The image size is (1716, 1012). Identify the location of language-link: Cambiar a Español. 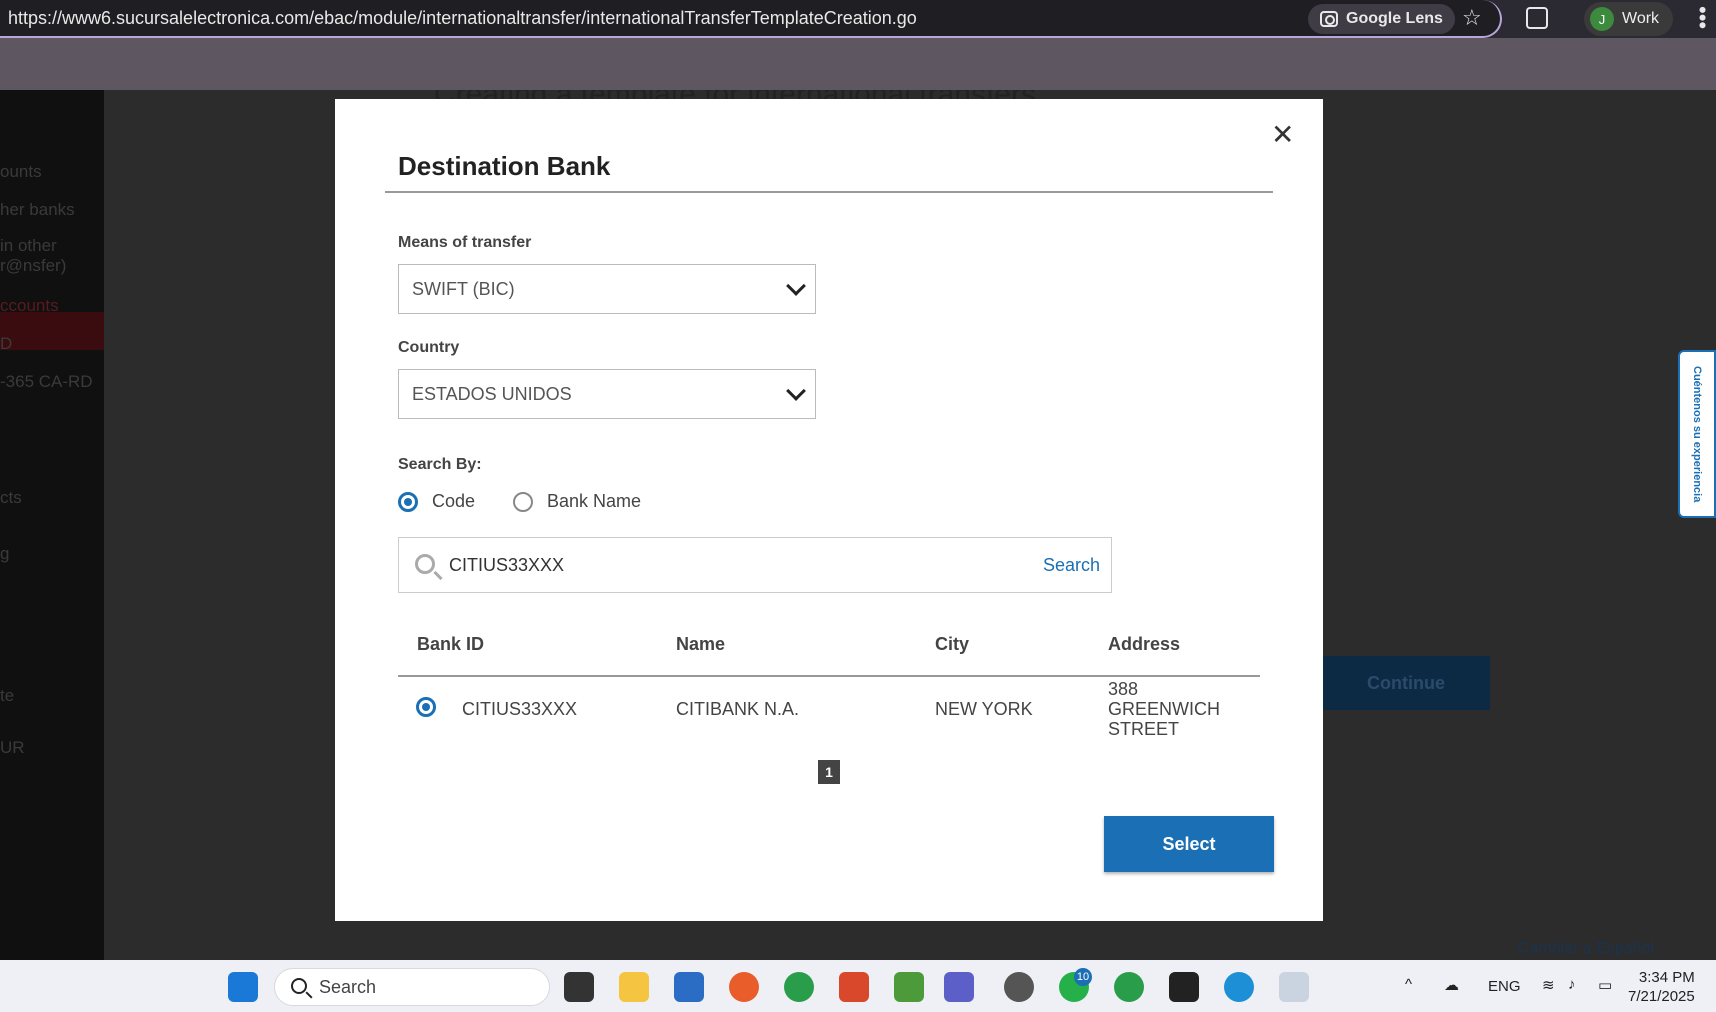
(1586, 948).